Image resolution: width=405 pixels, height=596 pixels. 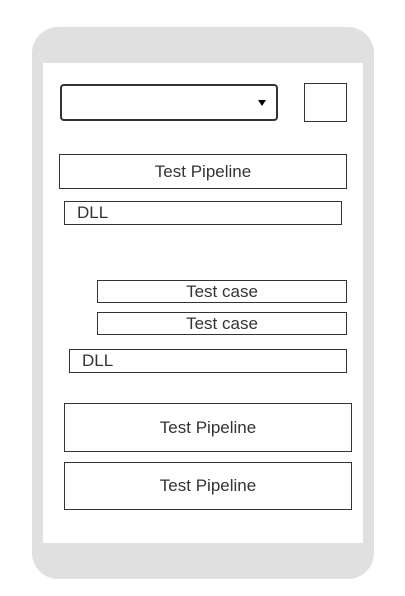 What do you see at coordinates (203, 213) in the screenshot?
I see `dll-item-first: DLL` at bounding box center [203, 213].